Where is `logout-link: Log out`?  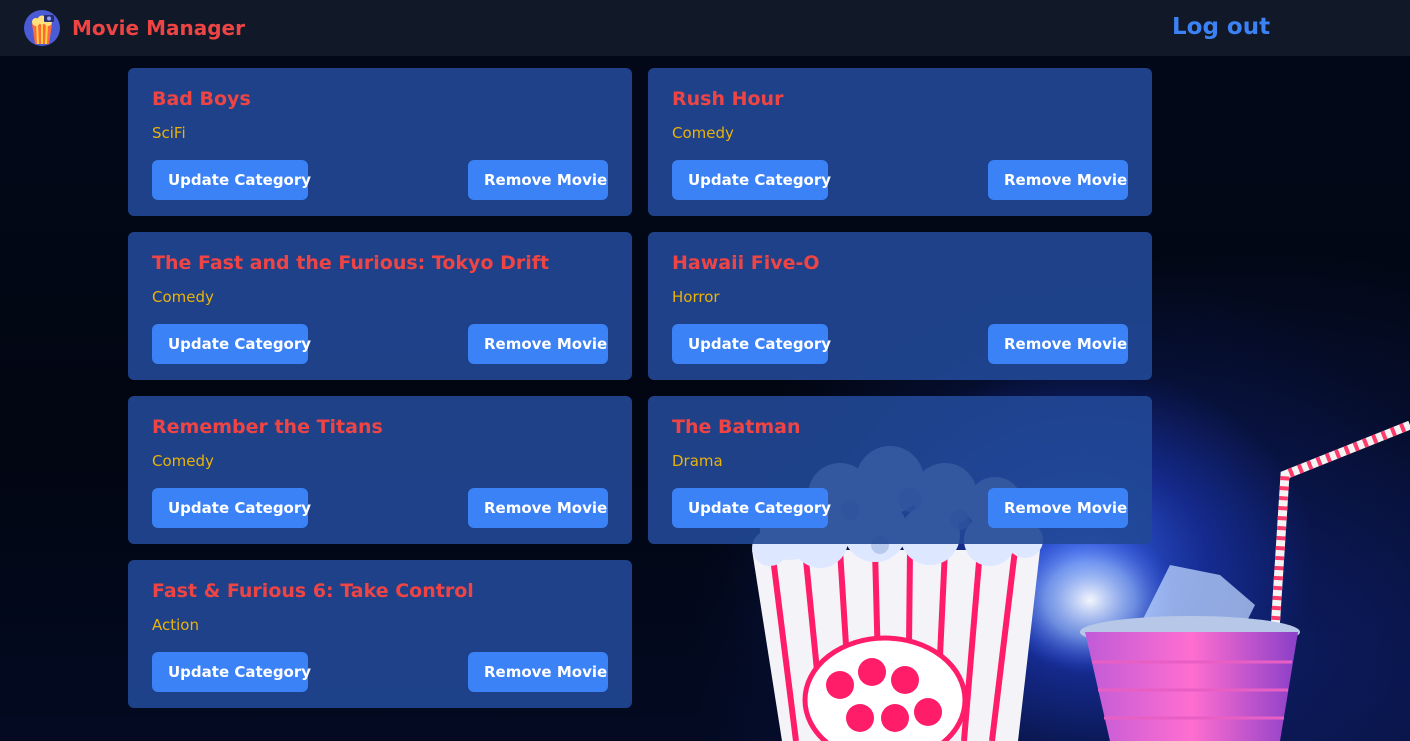 logout-link: Log out is located at coordinates (1221, 27).